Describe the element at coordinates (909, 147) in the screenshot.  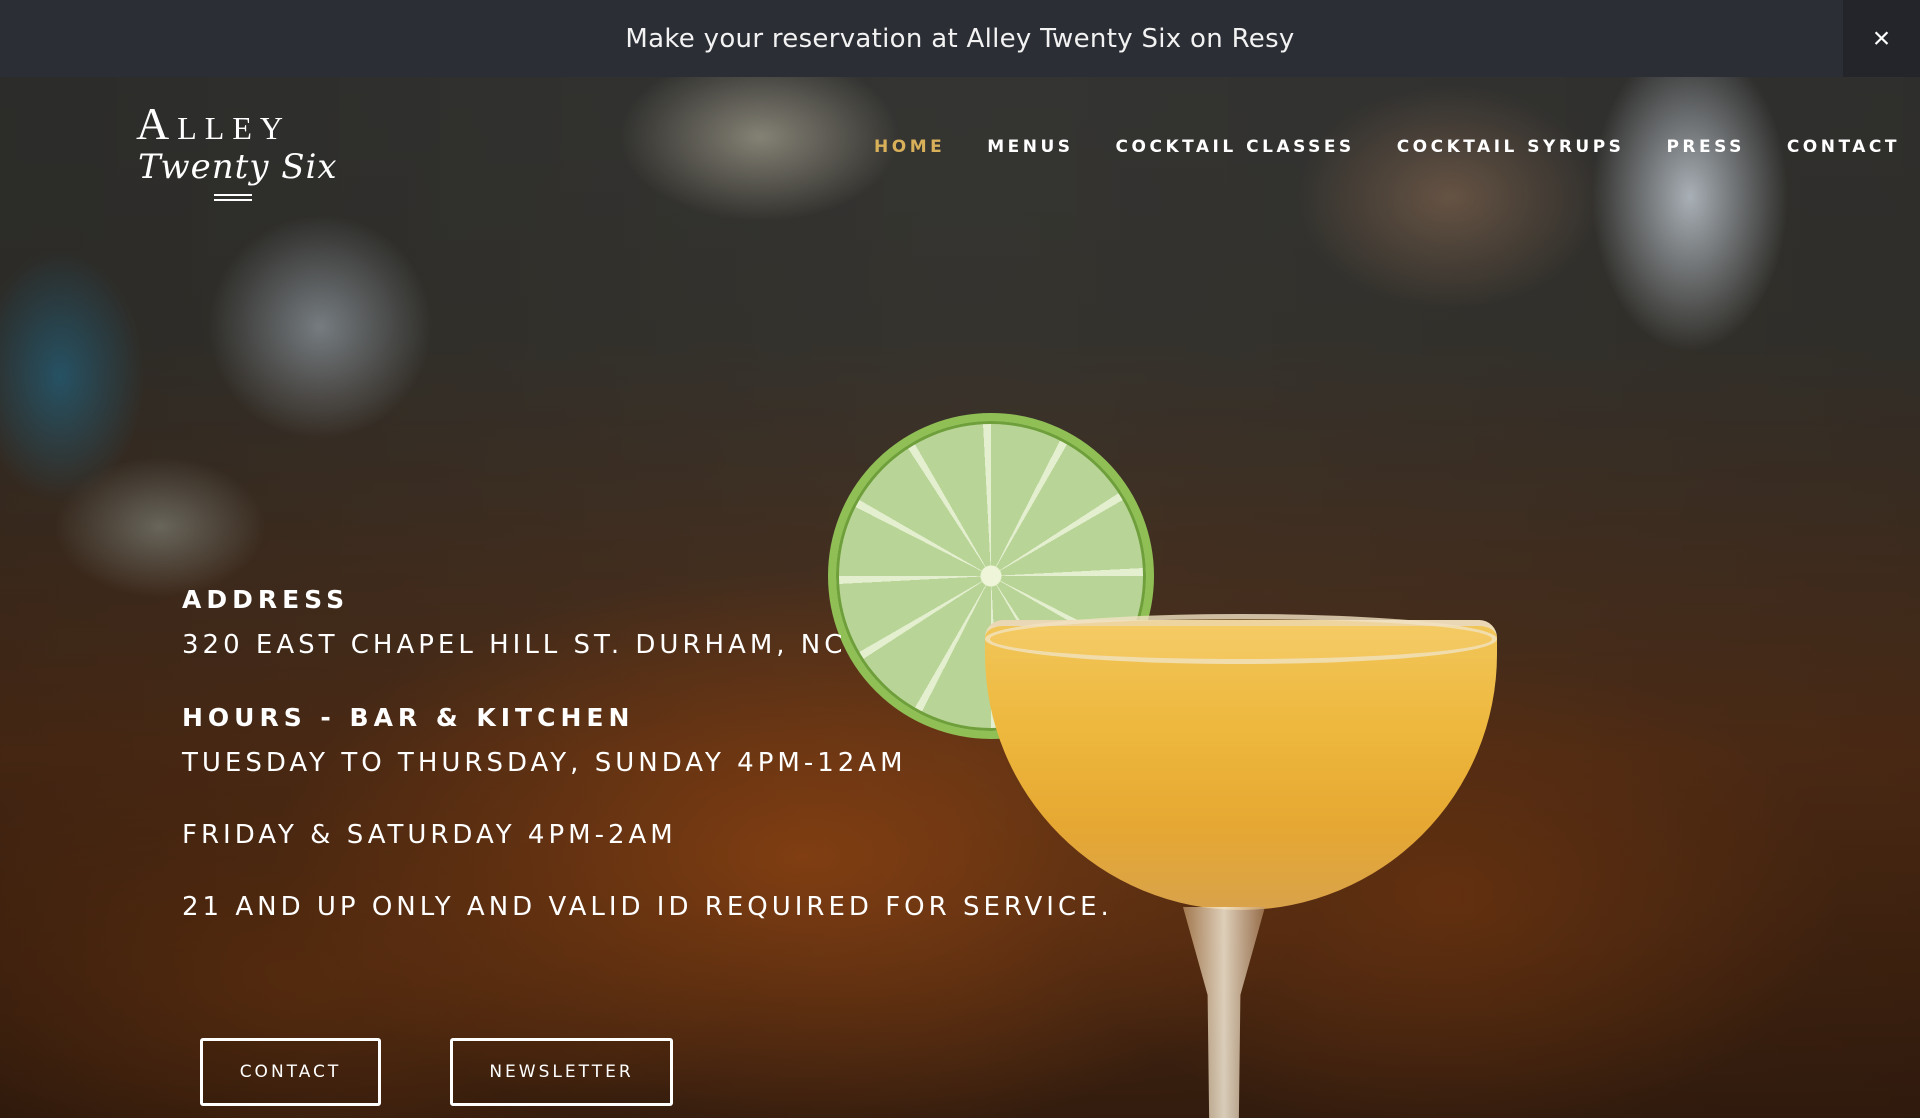
I see `nav-item-home: HOME` at that location.